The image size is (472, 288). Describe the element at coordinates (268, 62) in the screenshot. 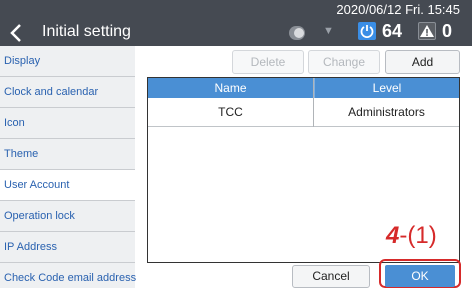

I see `delete-button: Delete` at that location.